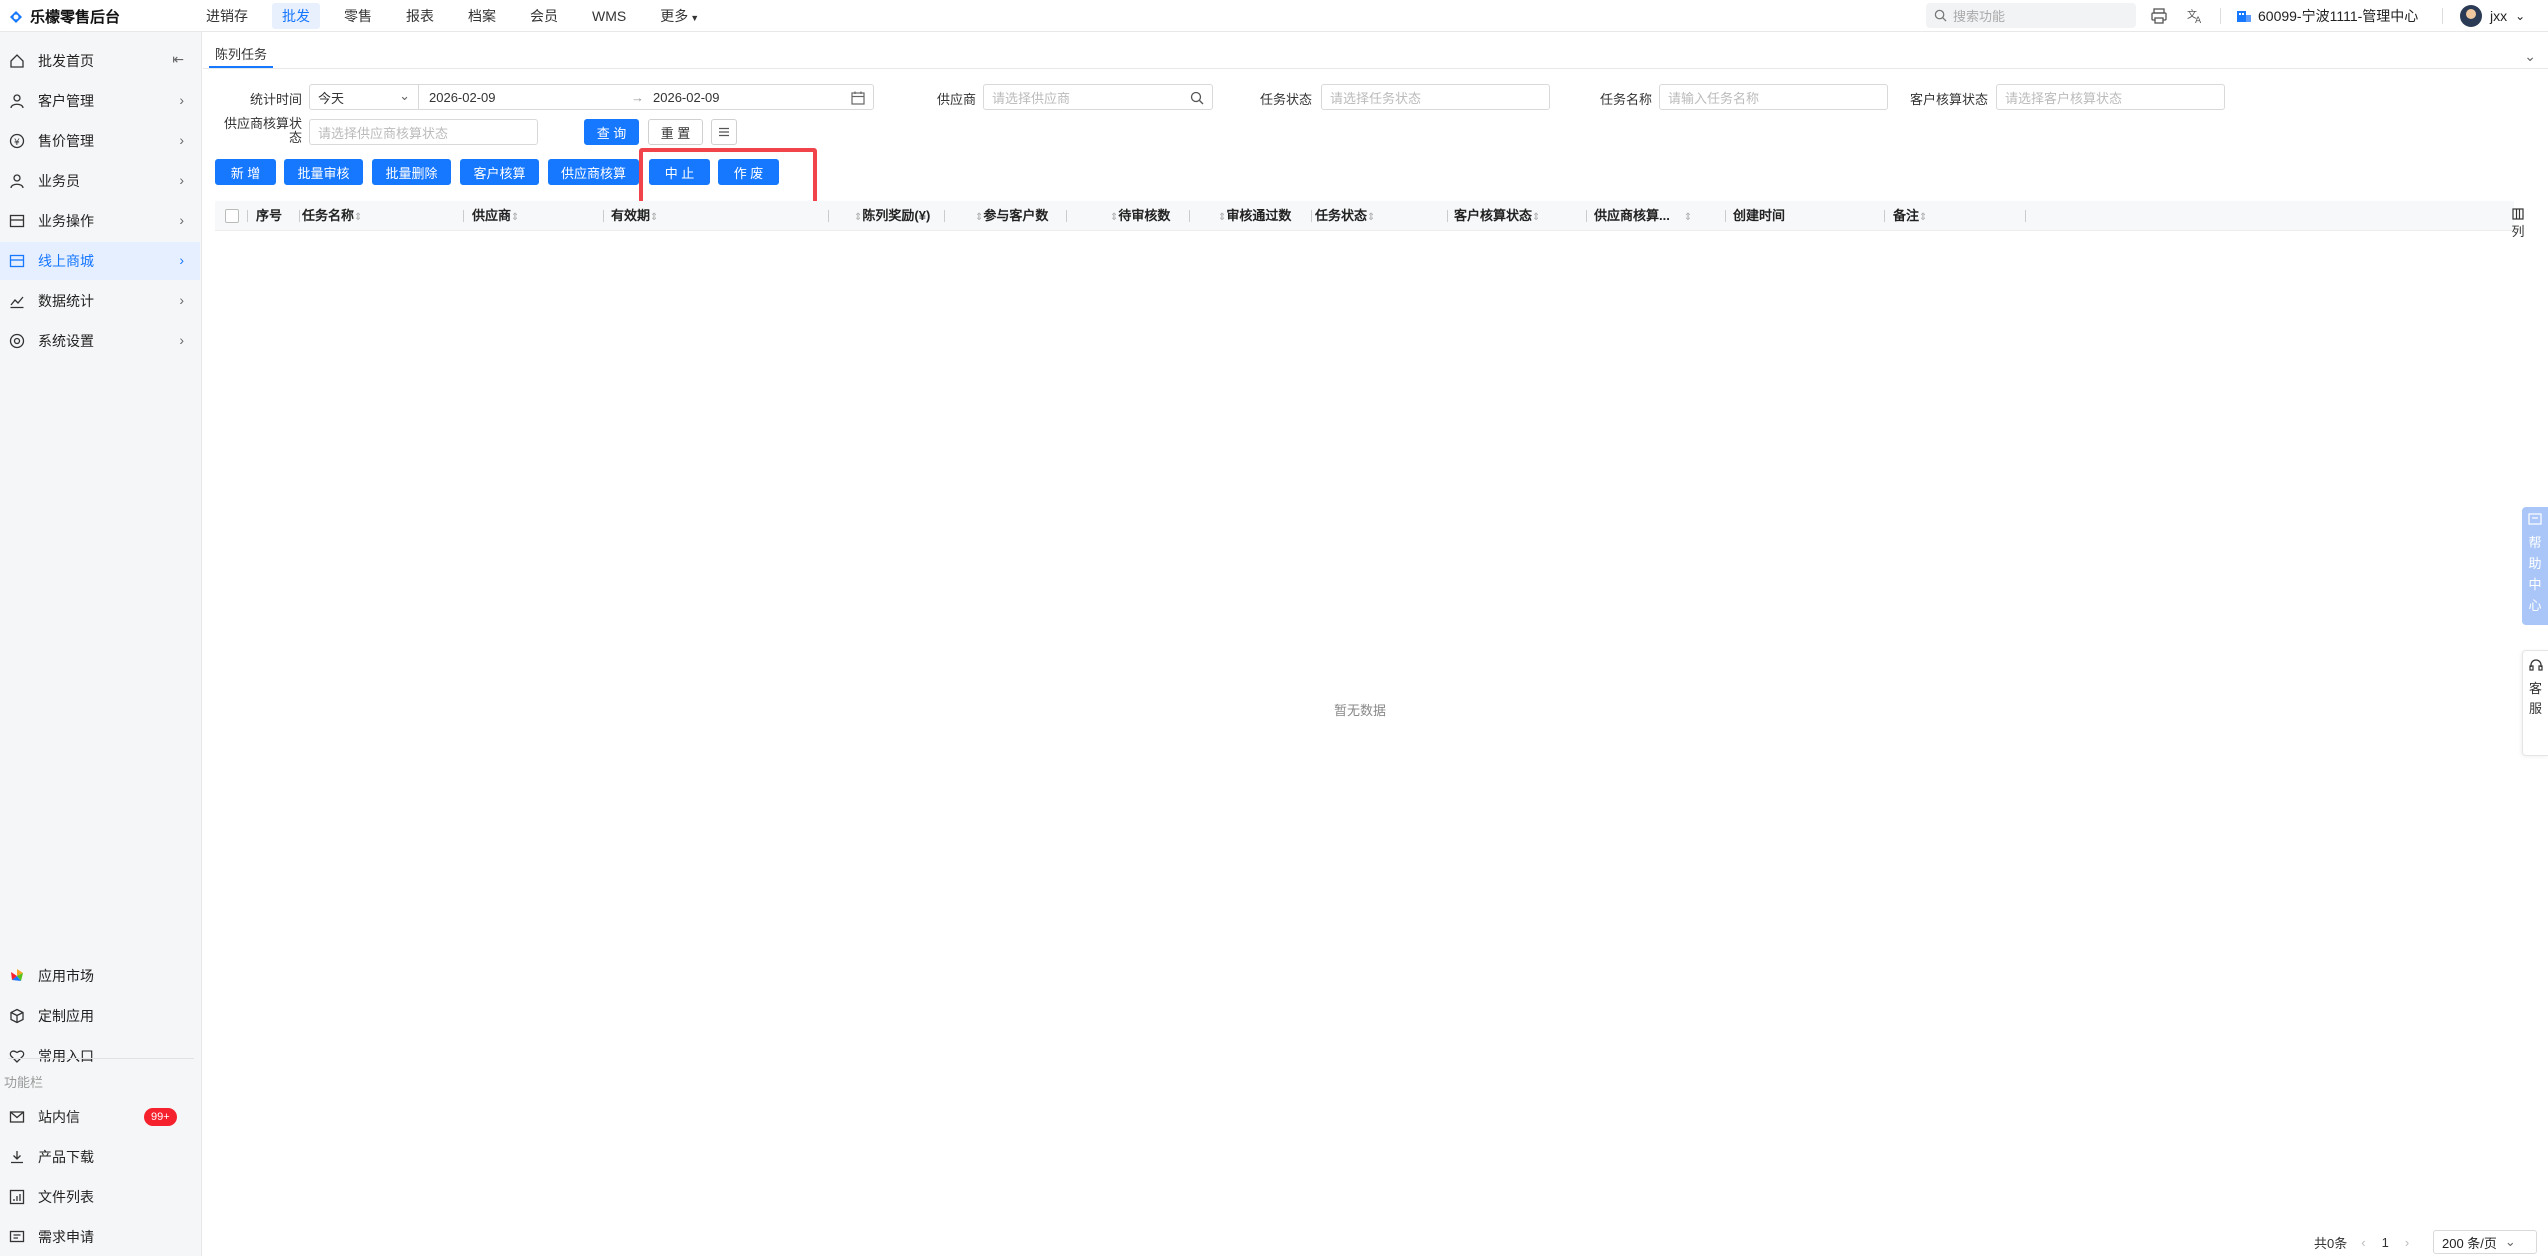 Image resolution: width=2548 pixels, height=1256 pixels. What do you see at coordinates (1011, 216) in the screenshot?
I see `column-header-customers: ⇕参与客户数` at bounding box center [1011, 216].